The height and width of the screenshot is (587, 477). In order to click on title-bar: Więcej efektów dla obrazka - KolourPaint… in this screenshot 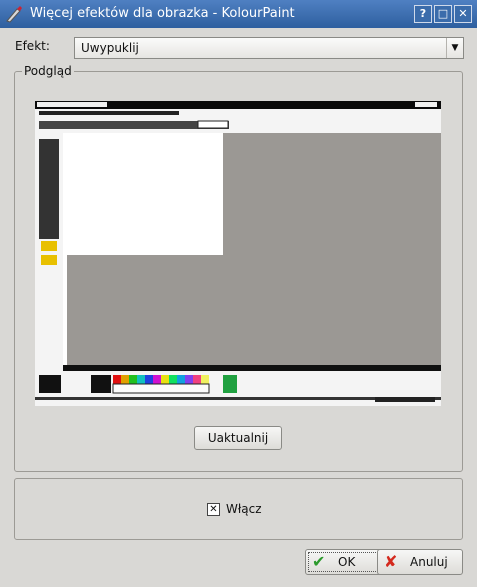, I will do `click(238, 14)`.